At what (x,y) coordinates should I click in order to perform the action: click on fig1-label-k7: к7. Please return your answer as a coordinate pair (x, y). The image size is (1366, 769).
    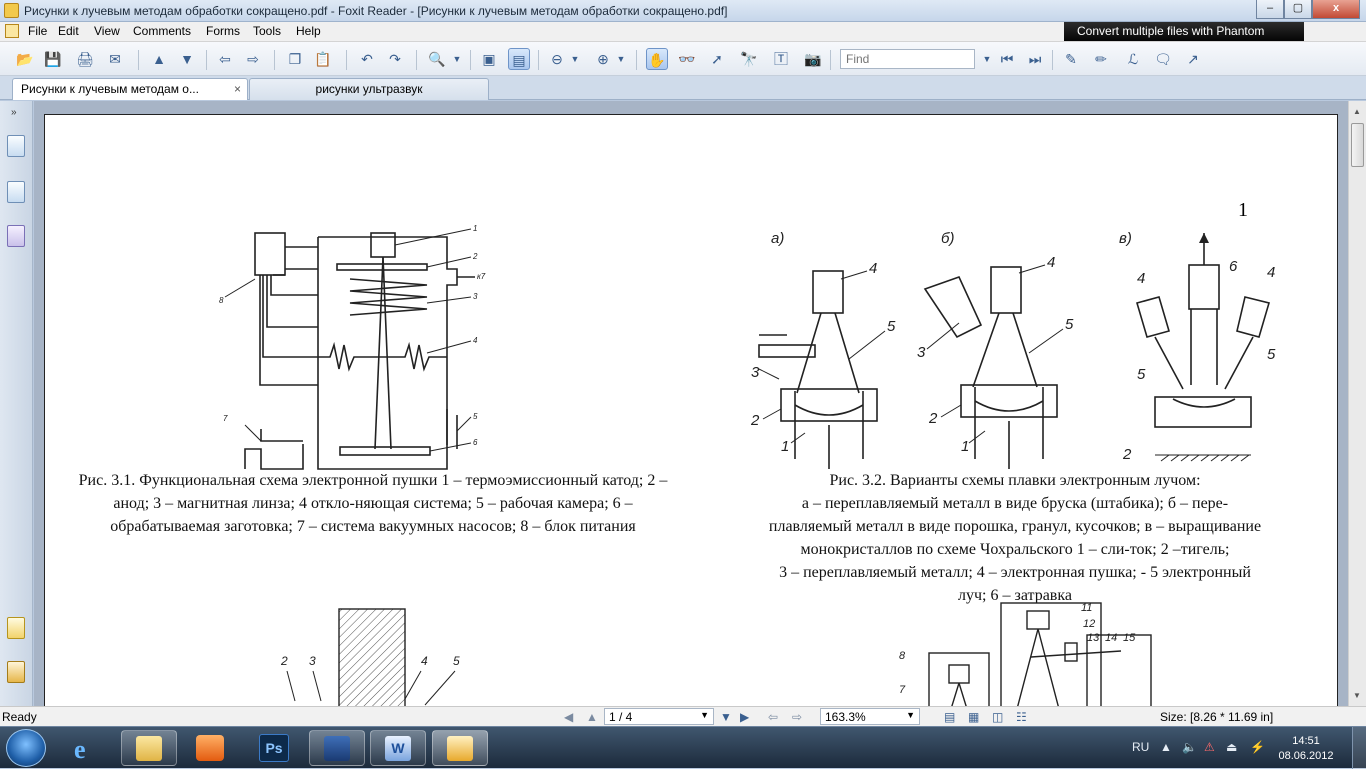
    Looking at the image, I should click on (481, 276).